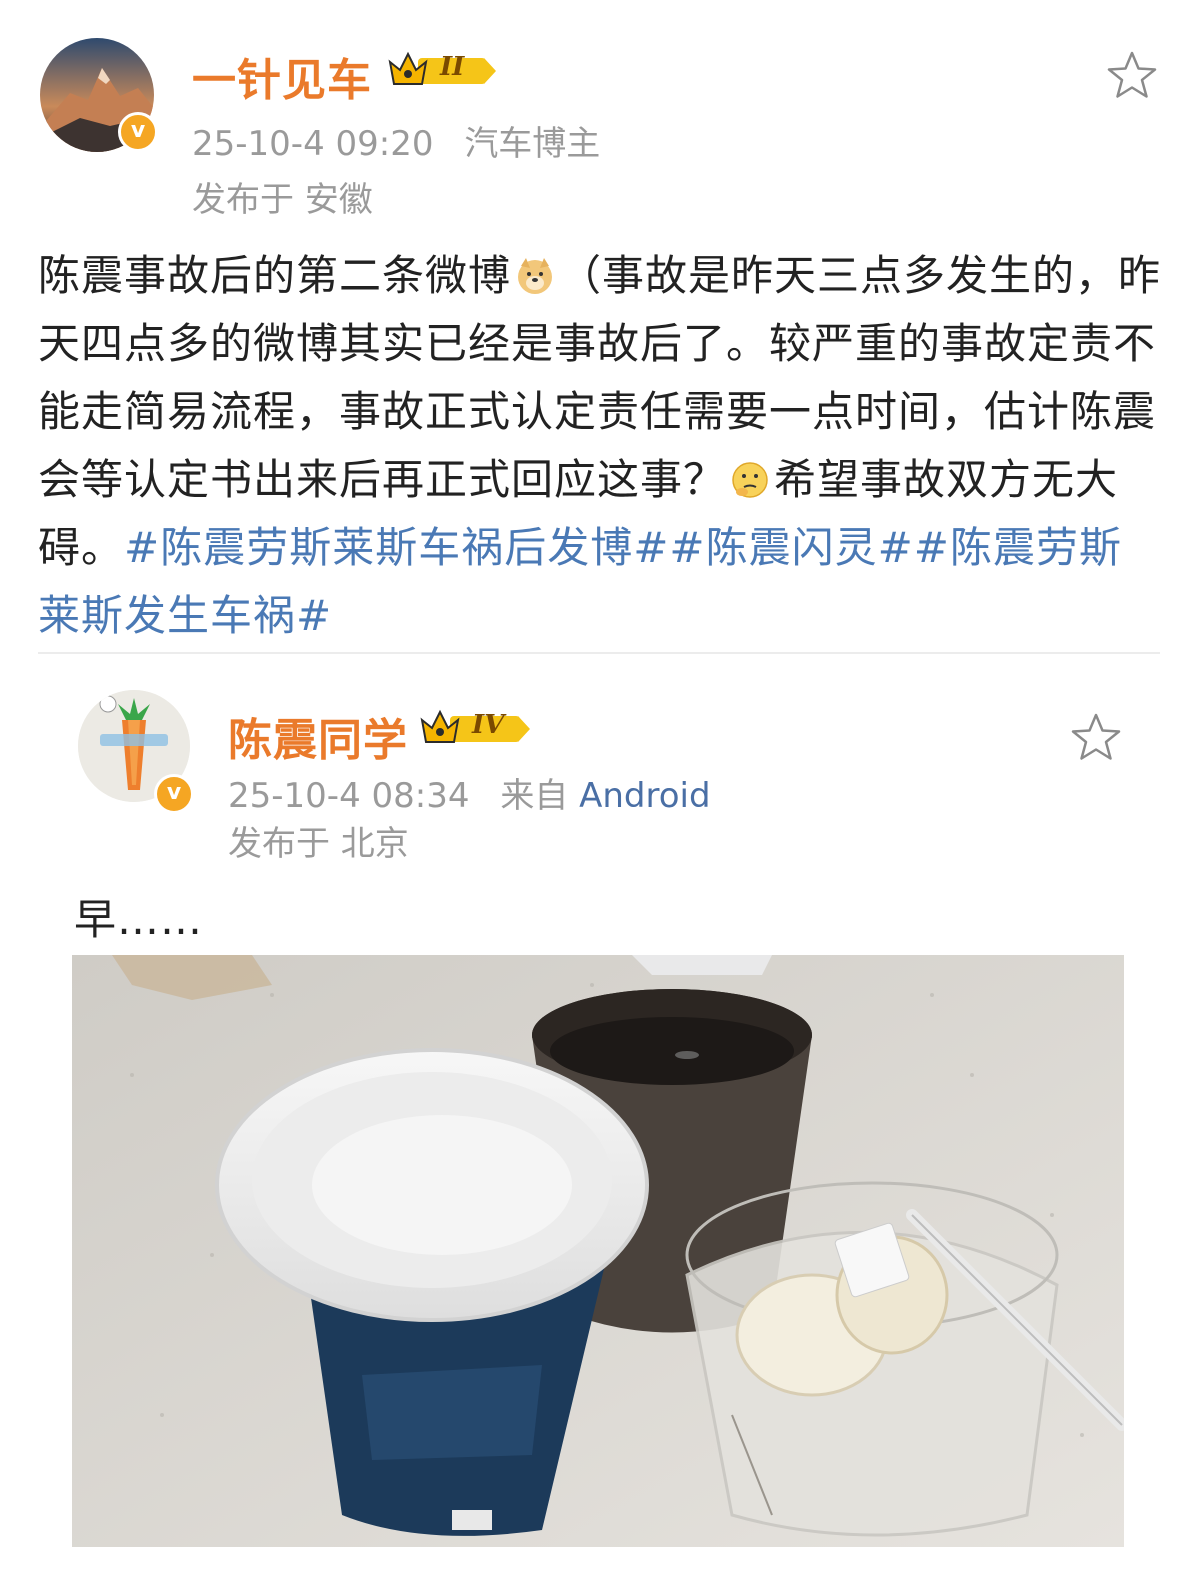 The image size is (1200, 1574). I want to click on post-text-1: 陈震事故后的第二条微博, so click(275, 275).